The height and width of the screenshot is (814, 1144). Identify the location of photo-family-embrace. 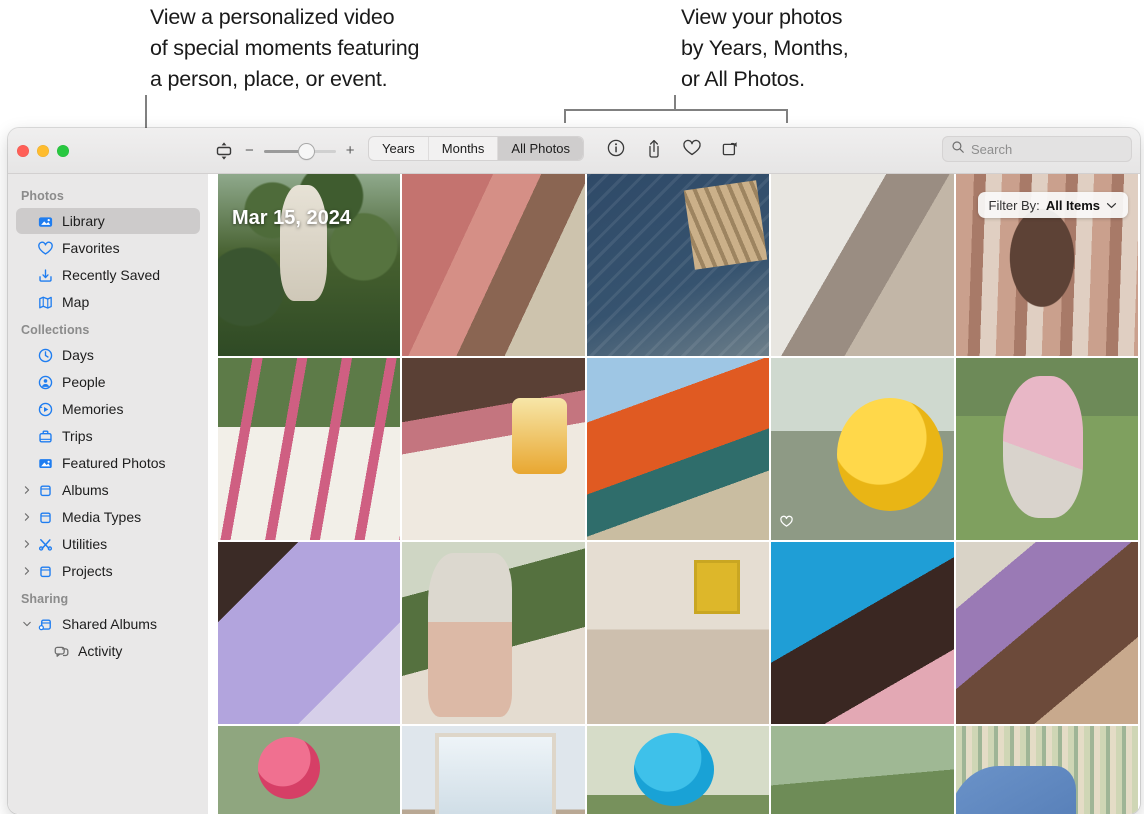
(862, 265).